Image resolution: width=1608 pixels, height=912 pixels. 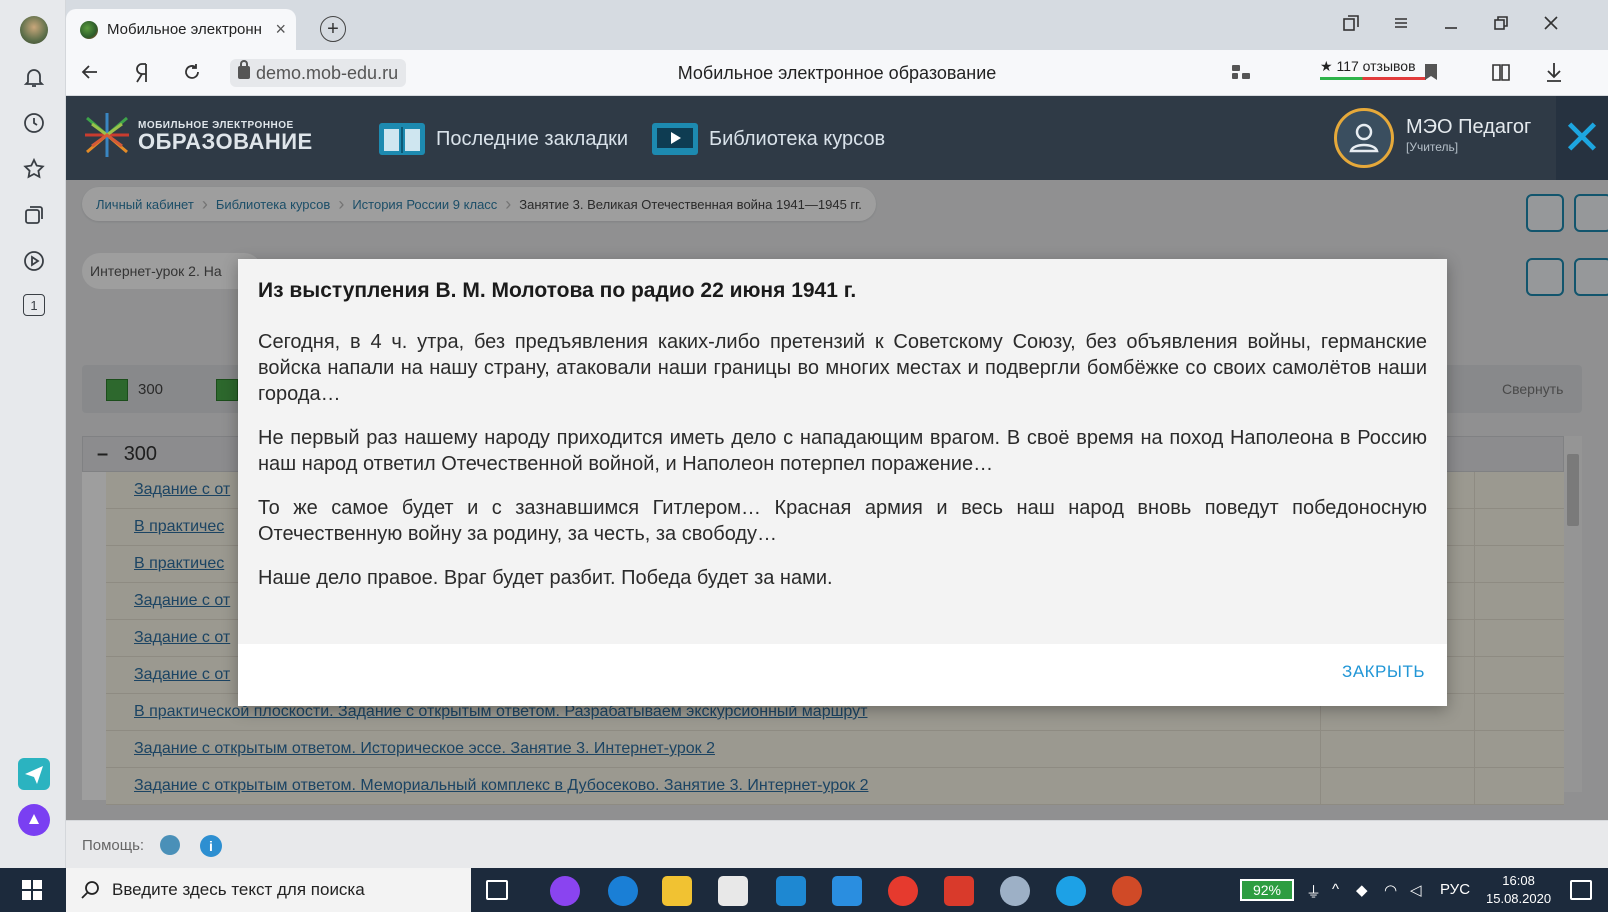 What do you see at coordinates (1401, 25) in the screenshot?
I see `menu-icon` at bounding box center [1401, 25].